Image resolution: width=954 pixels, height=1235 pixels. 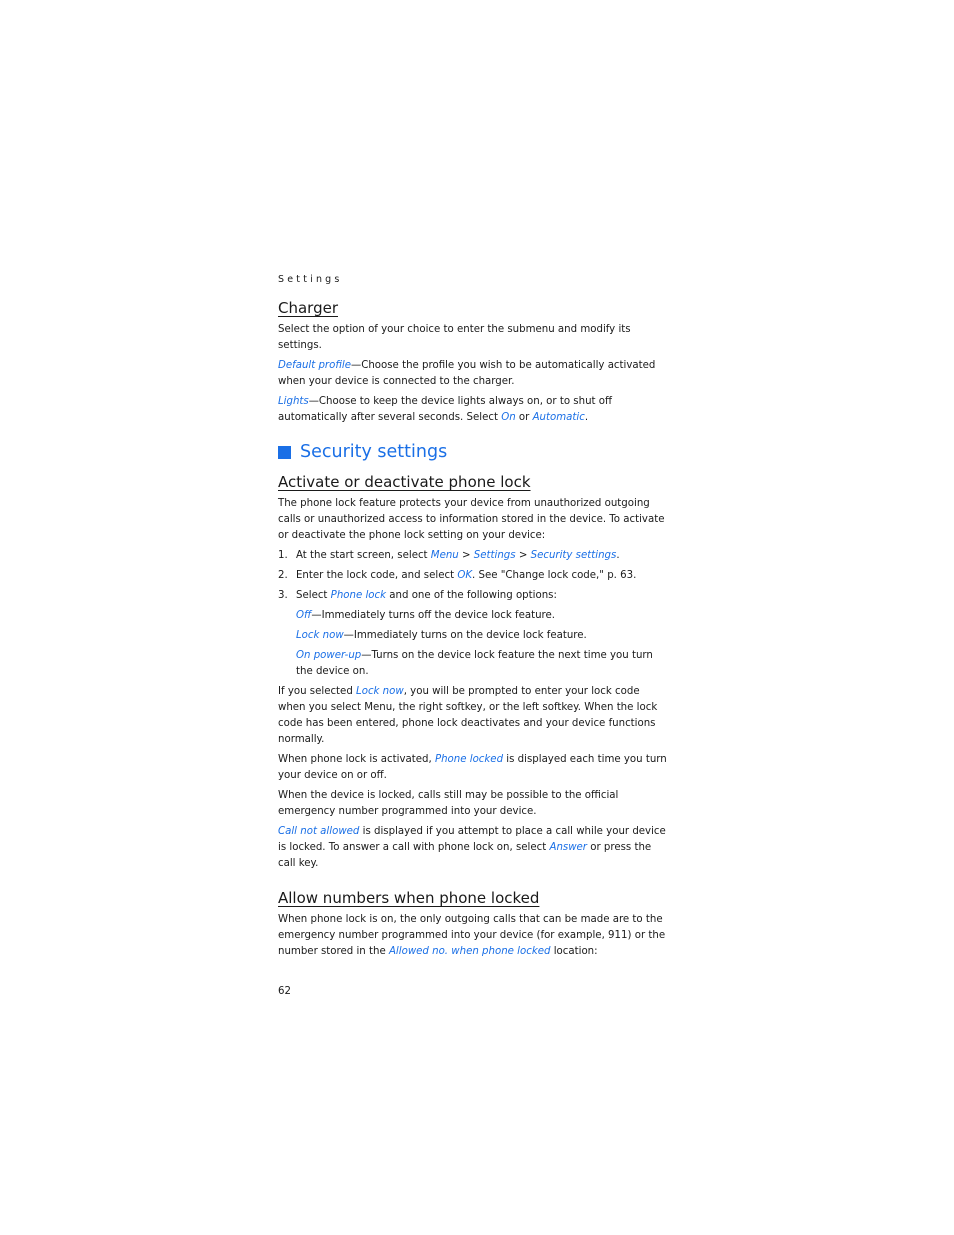 What do you see at coordinates (320, 635) in the screenshot?
I see `lock-now-link: Lock now` at bounding box center [320, 635].